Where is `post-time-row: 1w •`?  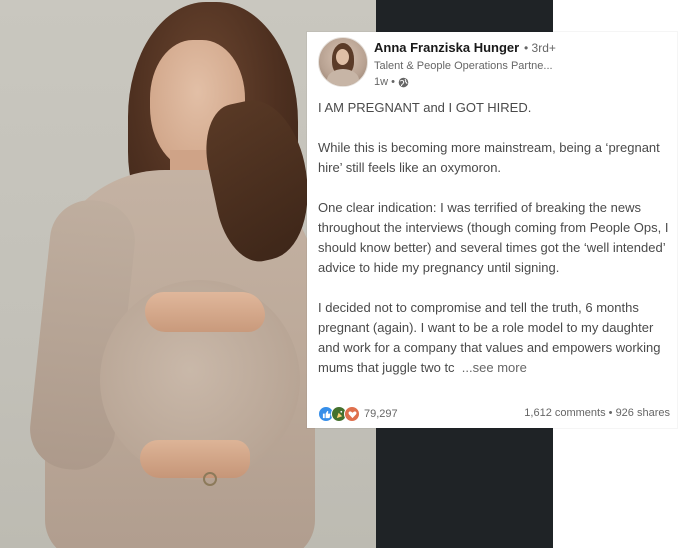 post-time-row: 1w • is located at coordinates (391, 82).